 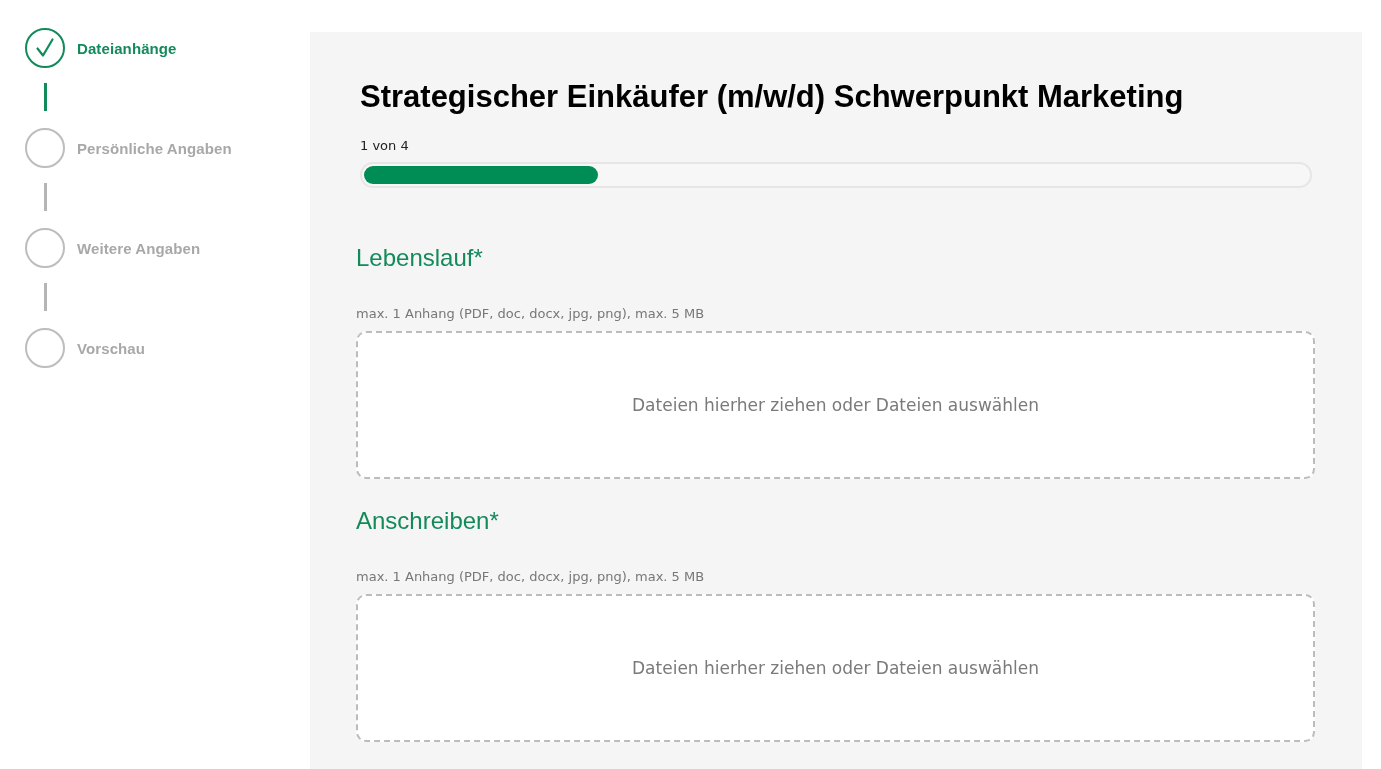 I want to click on step-label: Weitere Angaben, so click(x=139, y=248).